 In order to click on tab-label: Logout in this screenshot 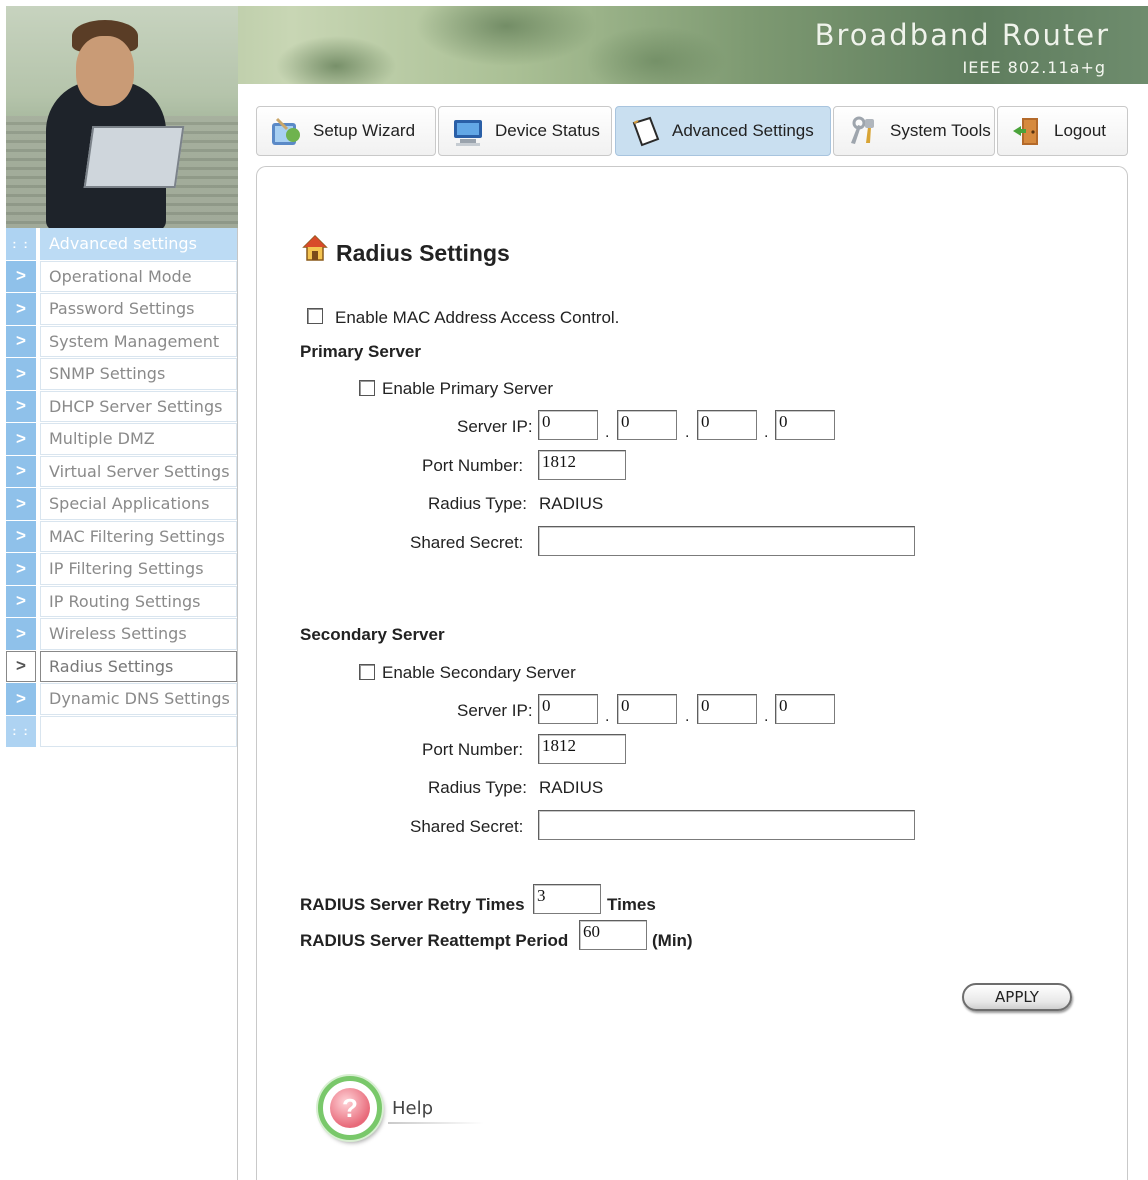, I will do `click(1080, 130)`.